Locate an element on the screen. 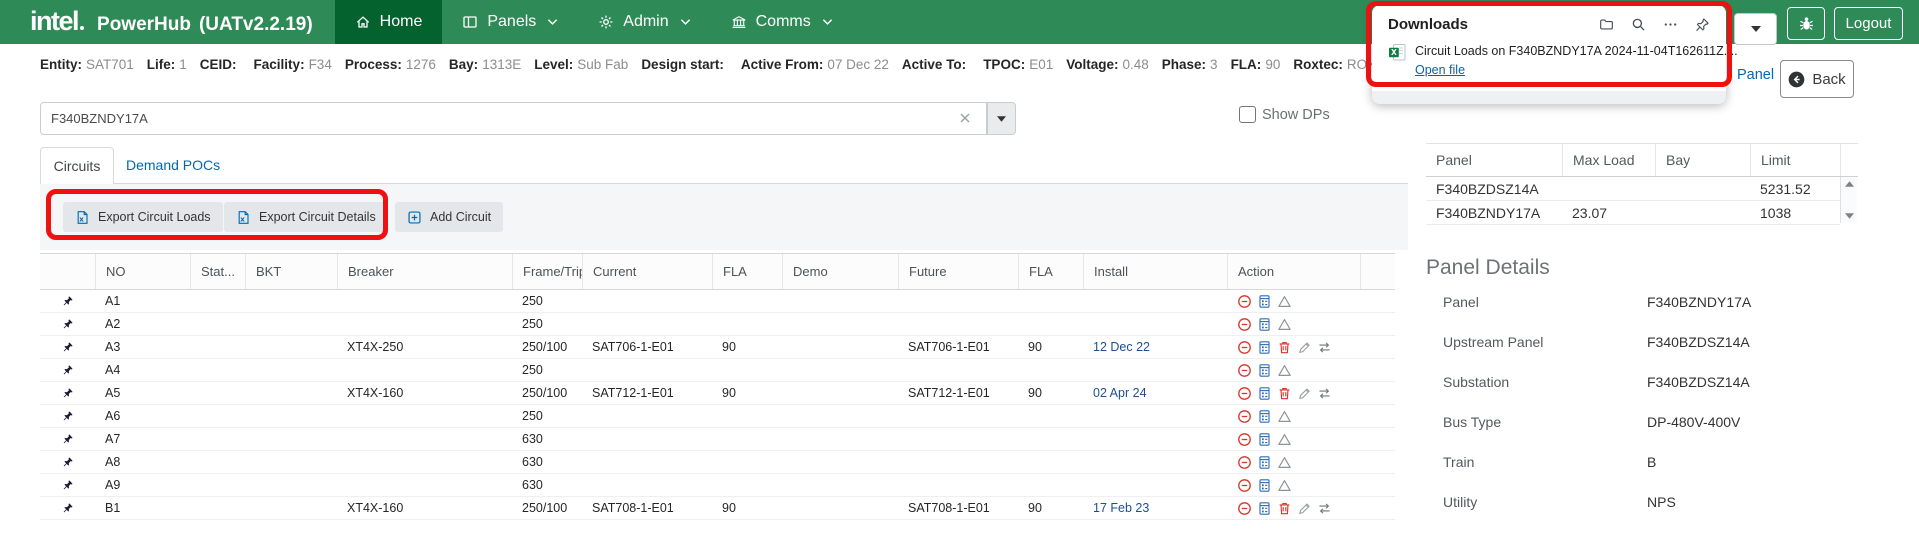  detail-value: F340BZNDY17A is located at coordinates (1699, 302).